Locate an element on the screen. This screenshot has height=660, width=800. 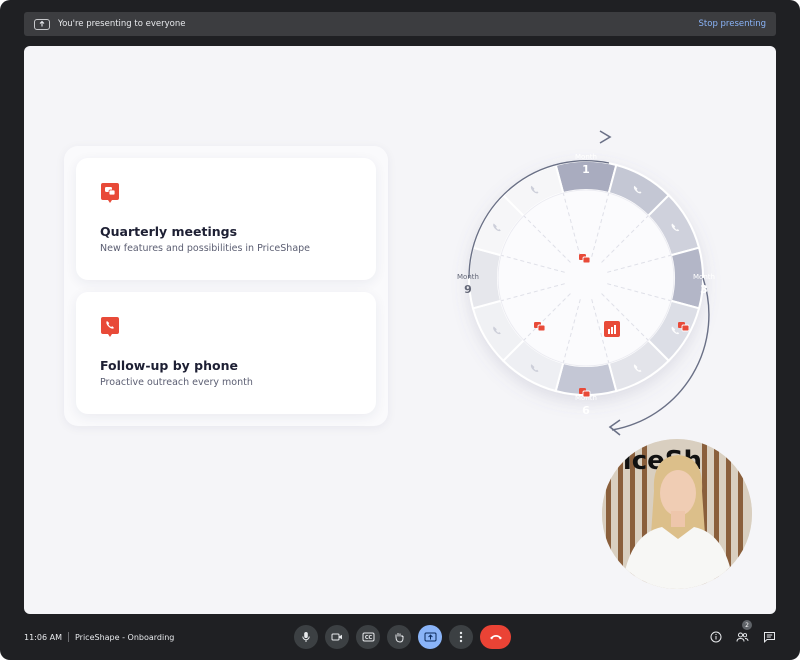
month-wheel: Month 1 Month 3 Month 6 Month 9 is located at coordinates (586, 283).